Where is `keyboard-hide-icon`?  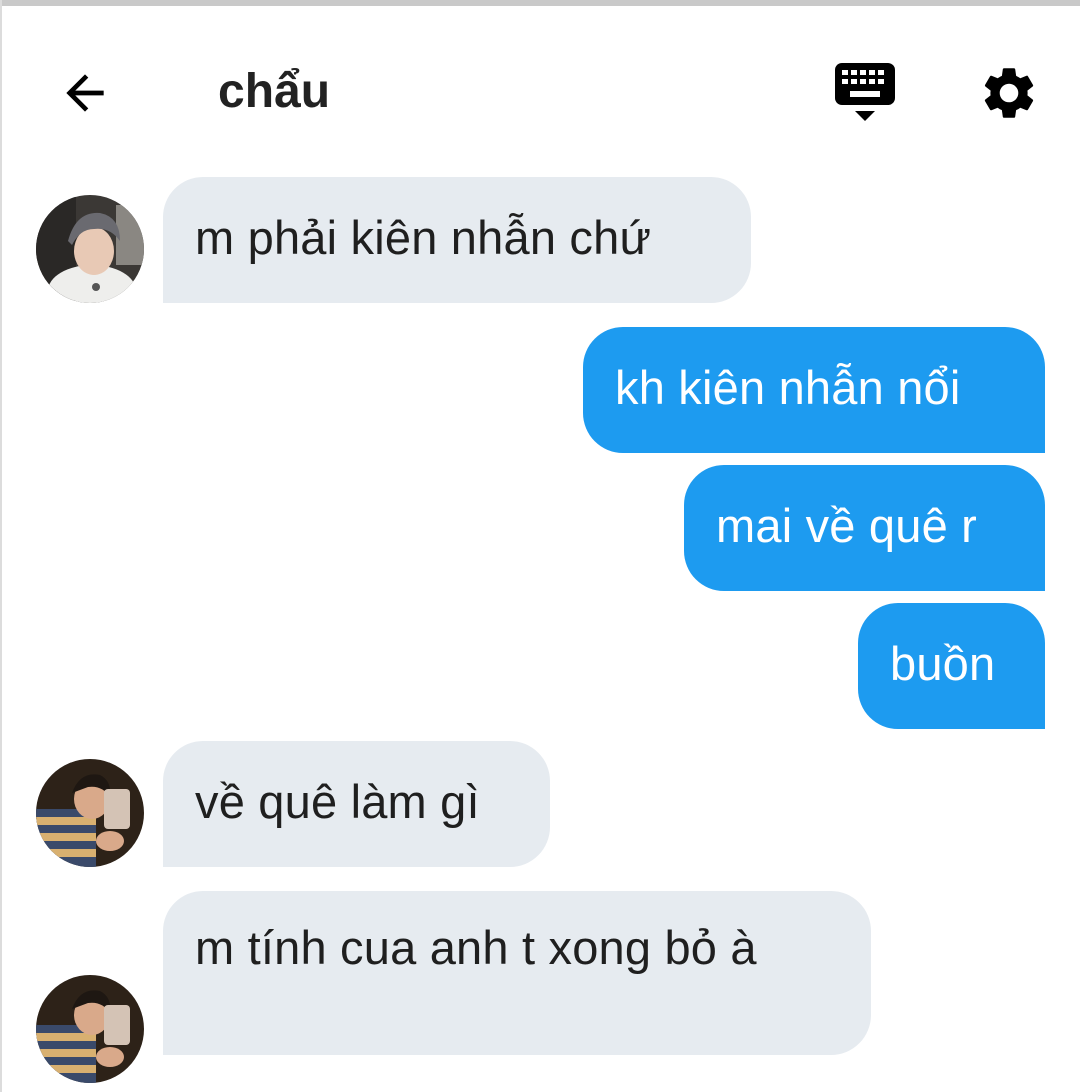
keyboard-hide-icon is located at coordinates (865, 92).